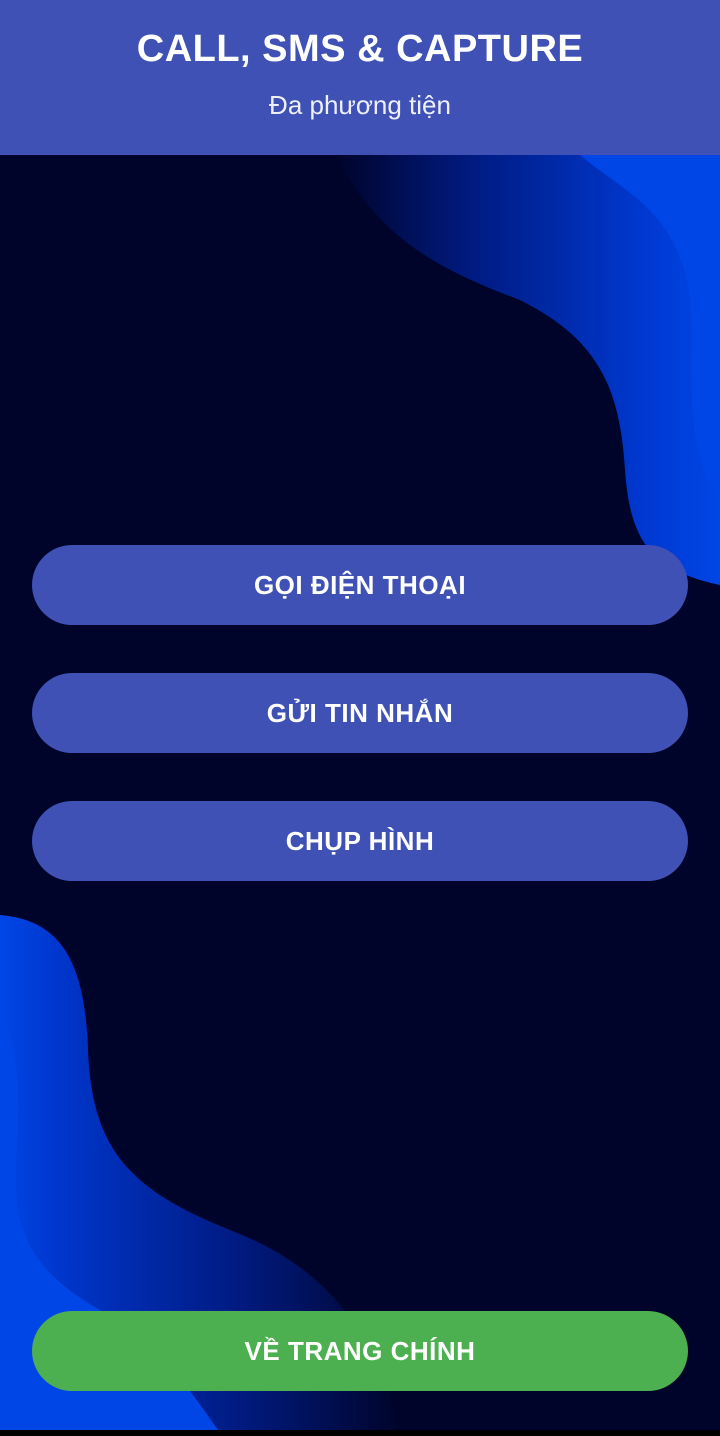 The image size is (720, 1436). I want to click on send-sms-button: GỬI TIN NHẮN, so click(360, 713).